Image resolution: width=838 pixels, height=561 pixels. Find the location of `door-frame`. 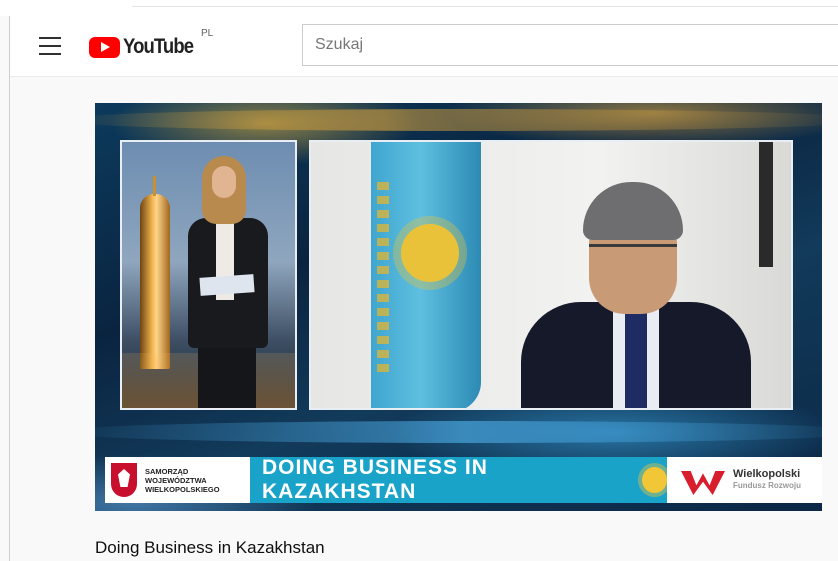

door-frame is located at coordinates (766, 204).